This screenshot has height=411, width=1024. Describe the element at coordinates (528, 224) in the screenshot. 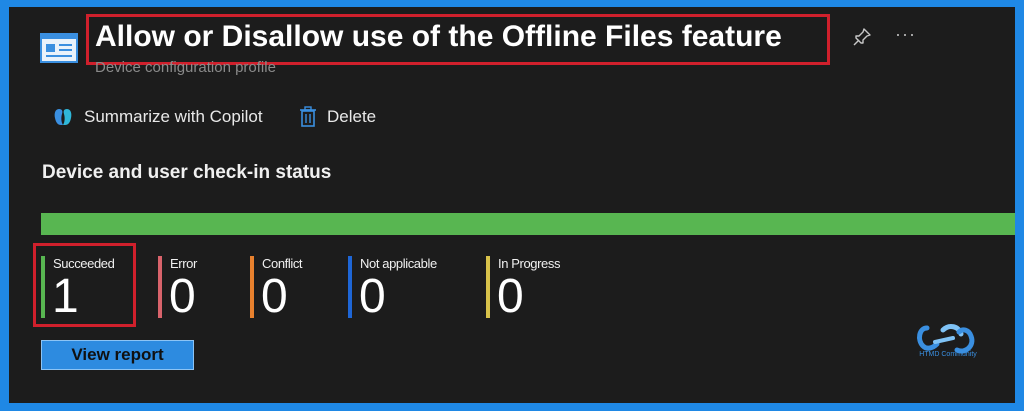

I see `check-in-status-bar` at that location.